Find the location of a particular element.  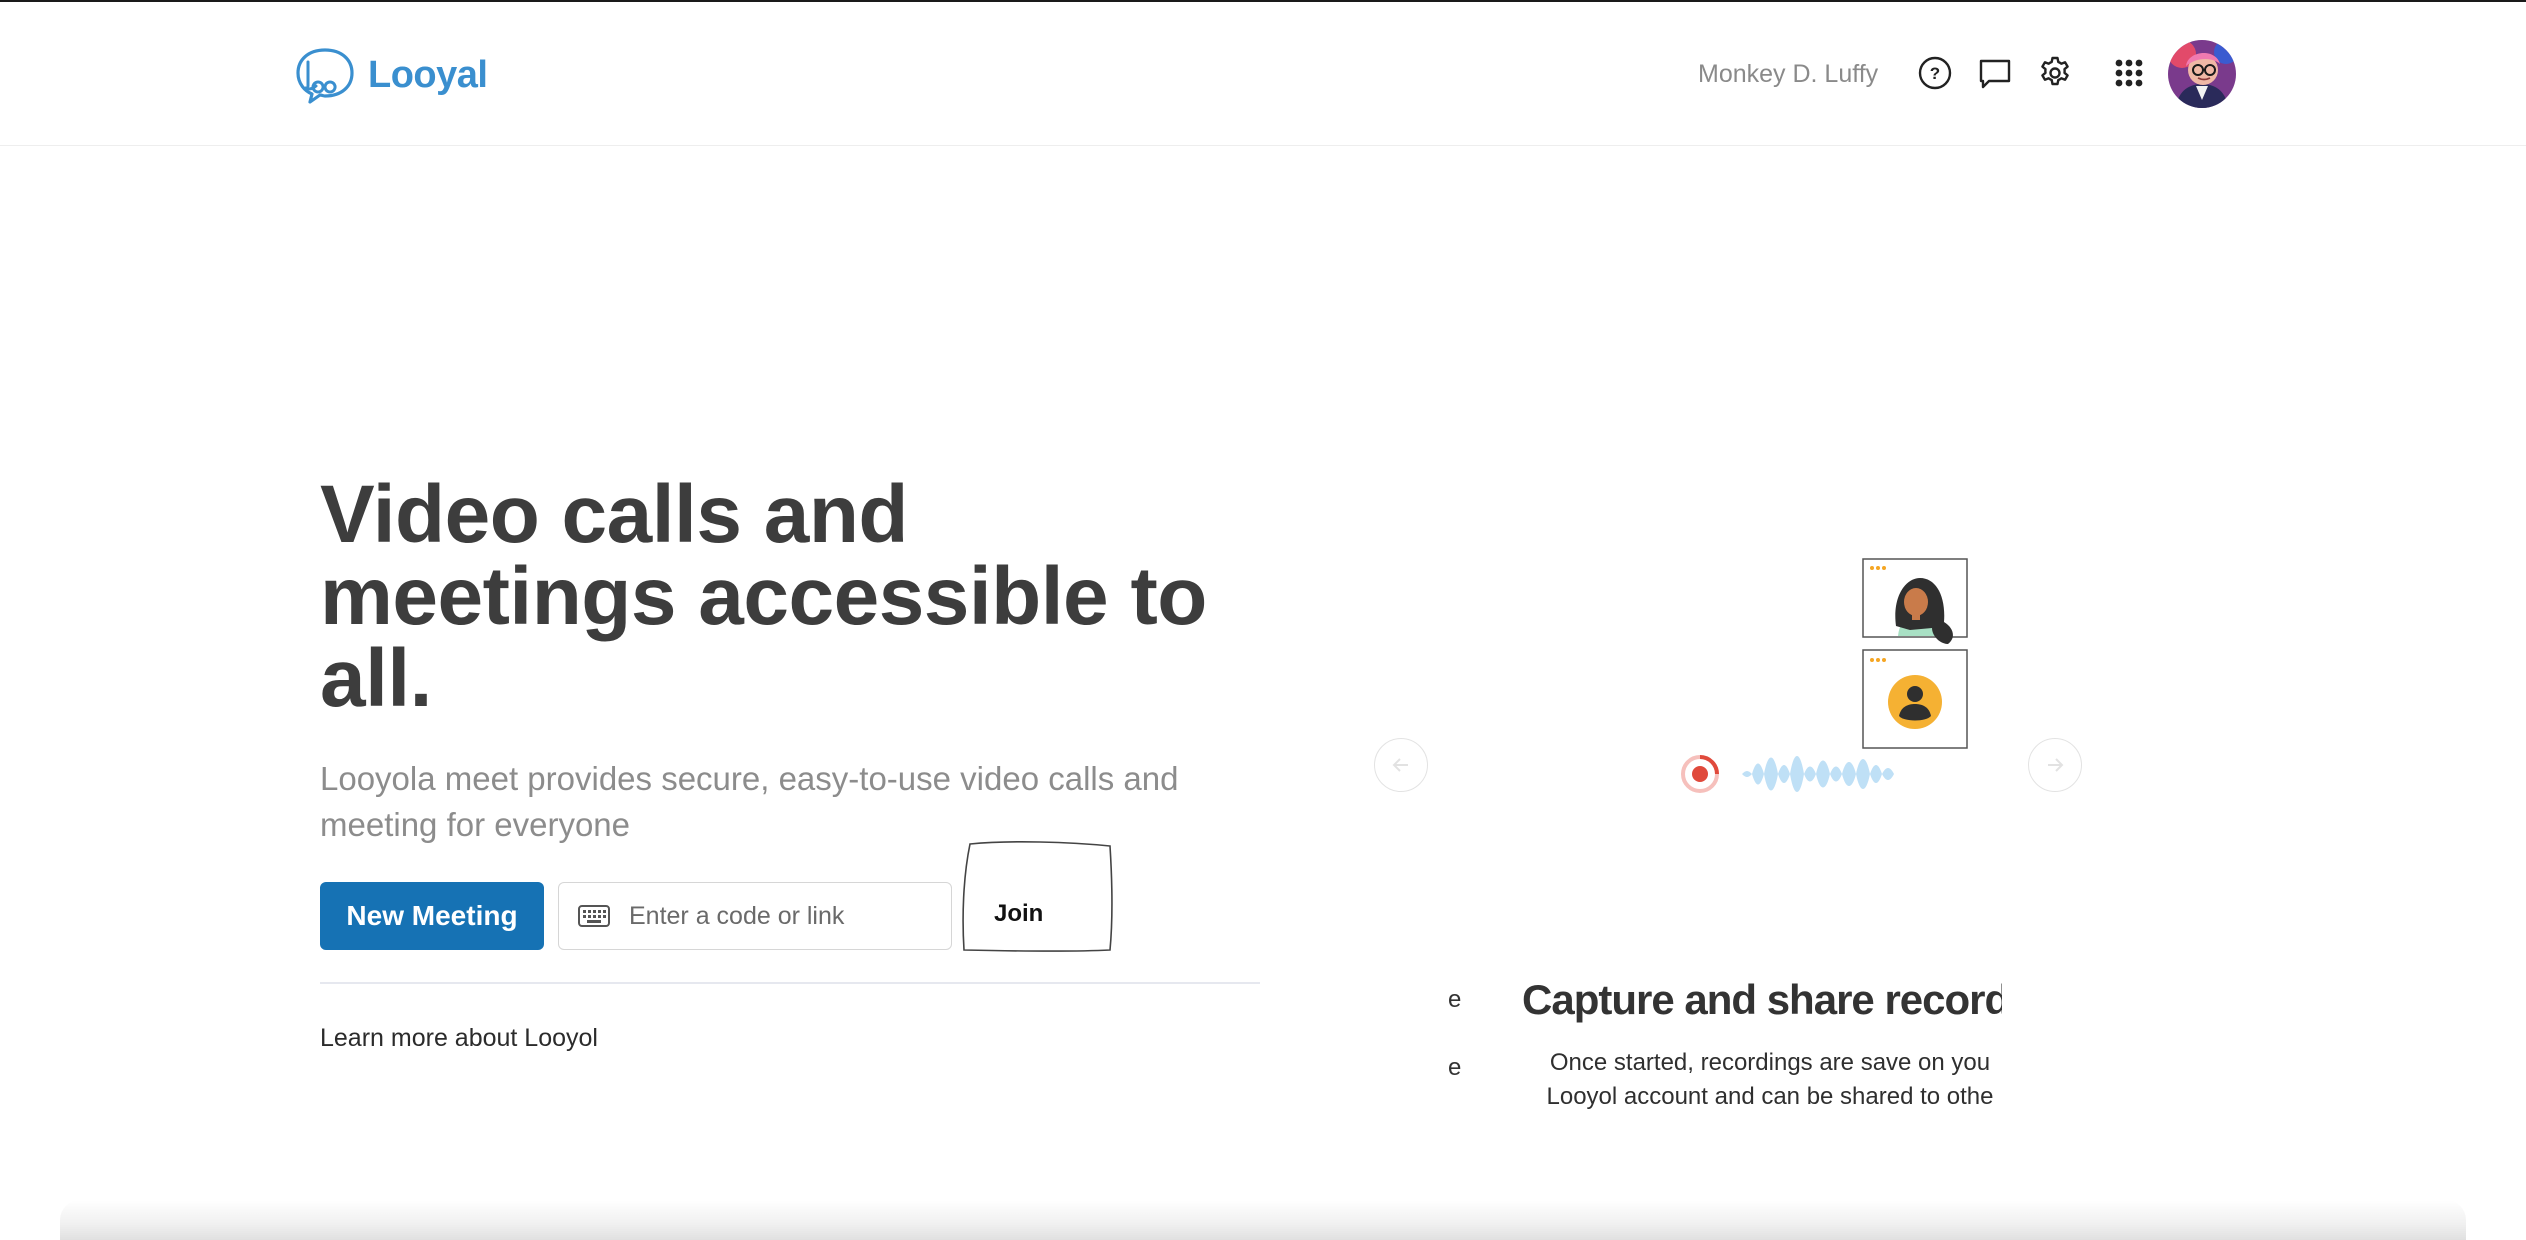

join-button-outline is located at coordinates (1037, 896).